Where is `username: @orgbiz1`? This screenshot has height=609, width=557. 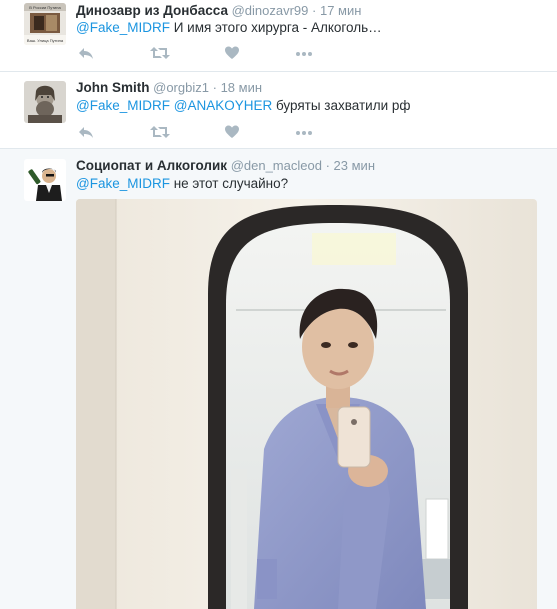
username: @orgbiz1 is located at coordinates (181, 87).